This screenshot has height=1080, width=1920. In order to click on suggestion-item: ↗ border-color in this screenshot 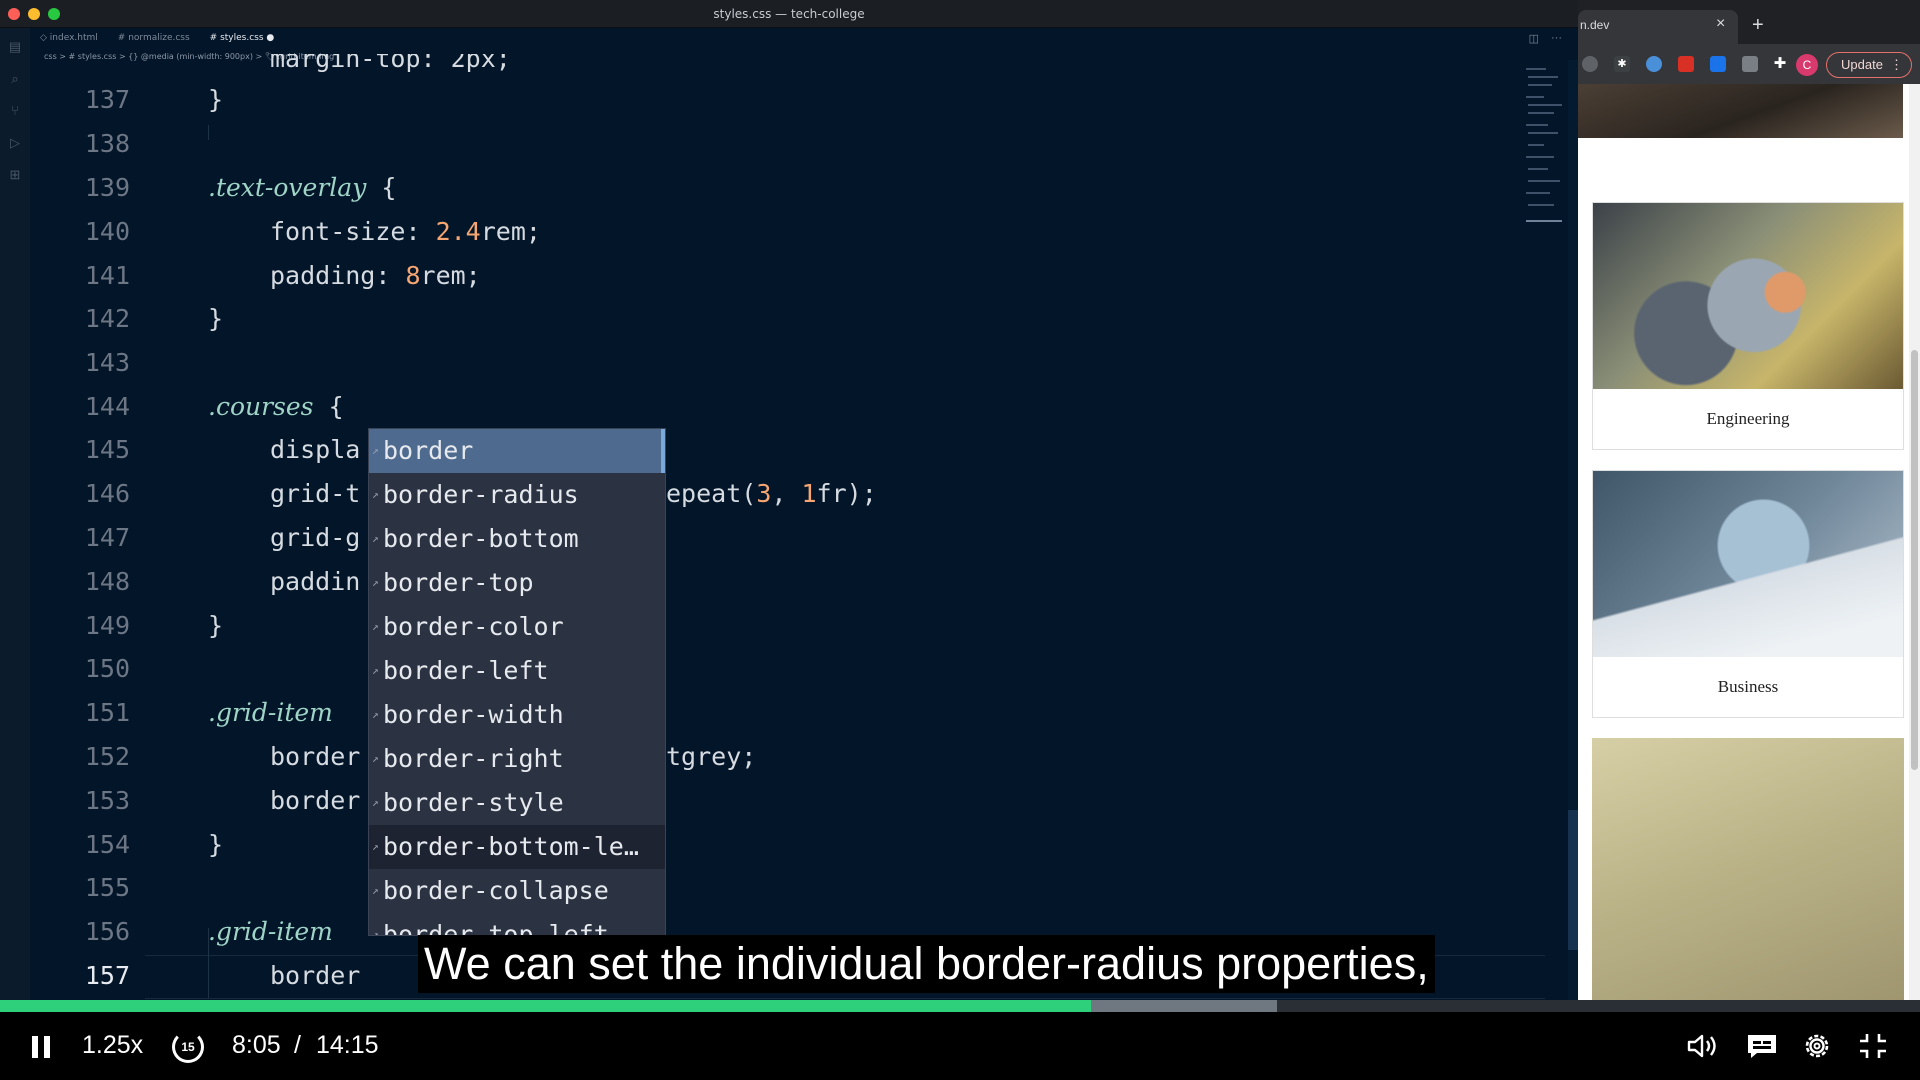, I will do `click(517, 627)`.